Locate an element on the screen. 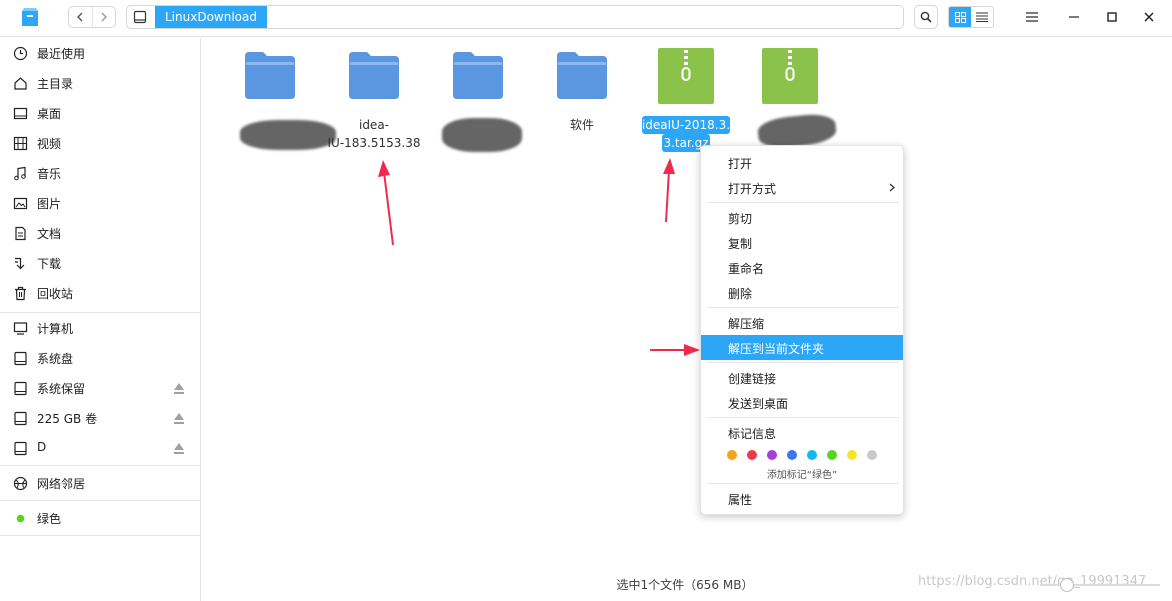 The width and height of the screenshot is (1172, 601). network-icon is located at coordinates (20, 483).